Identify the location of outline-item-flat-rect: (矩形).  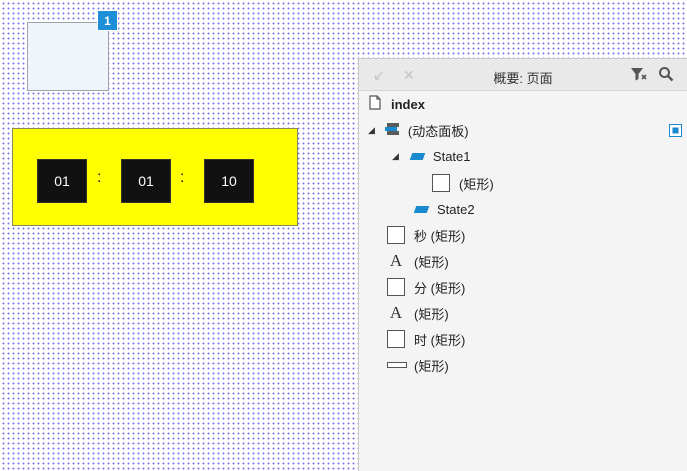
(418, 365).